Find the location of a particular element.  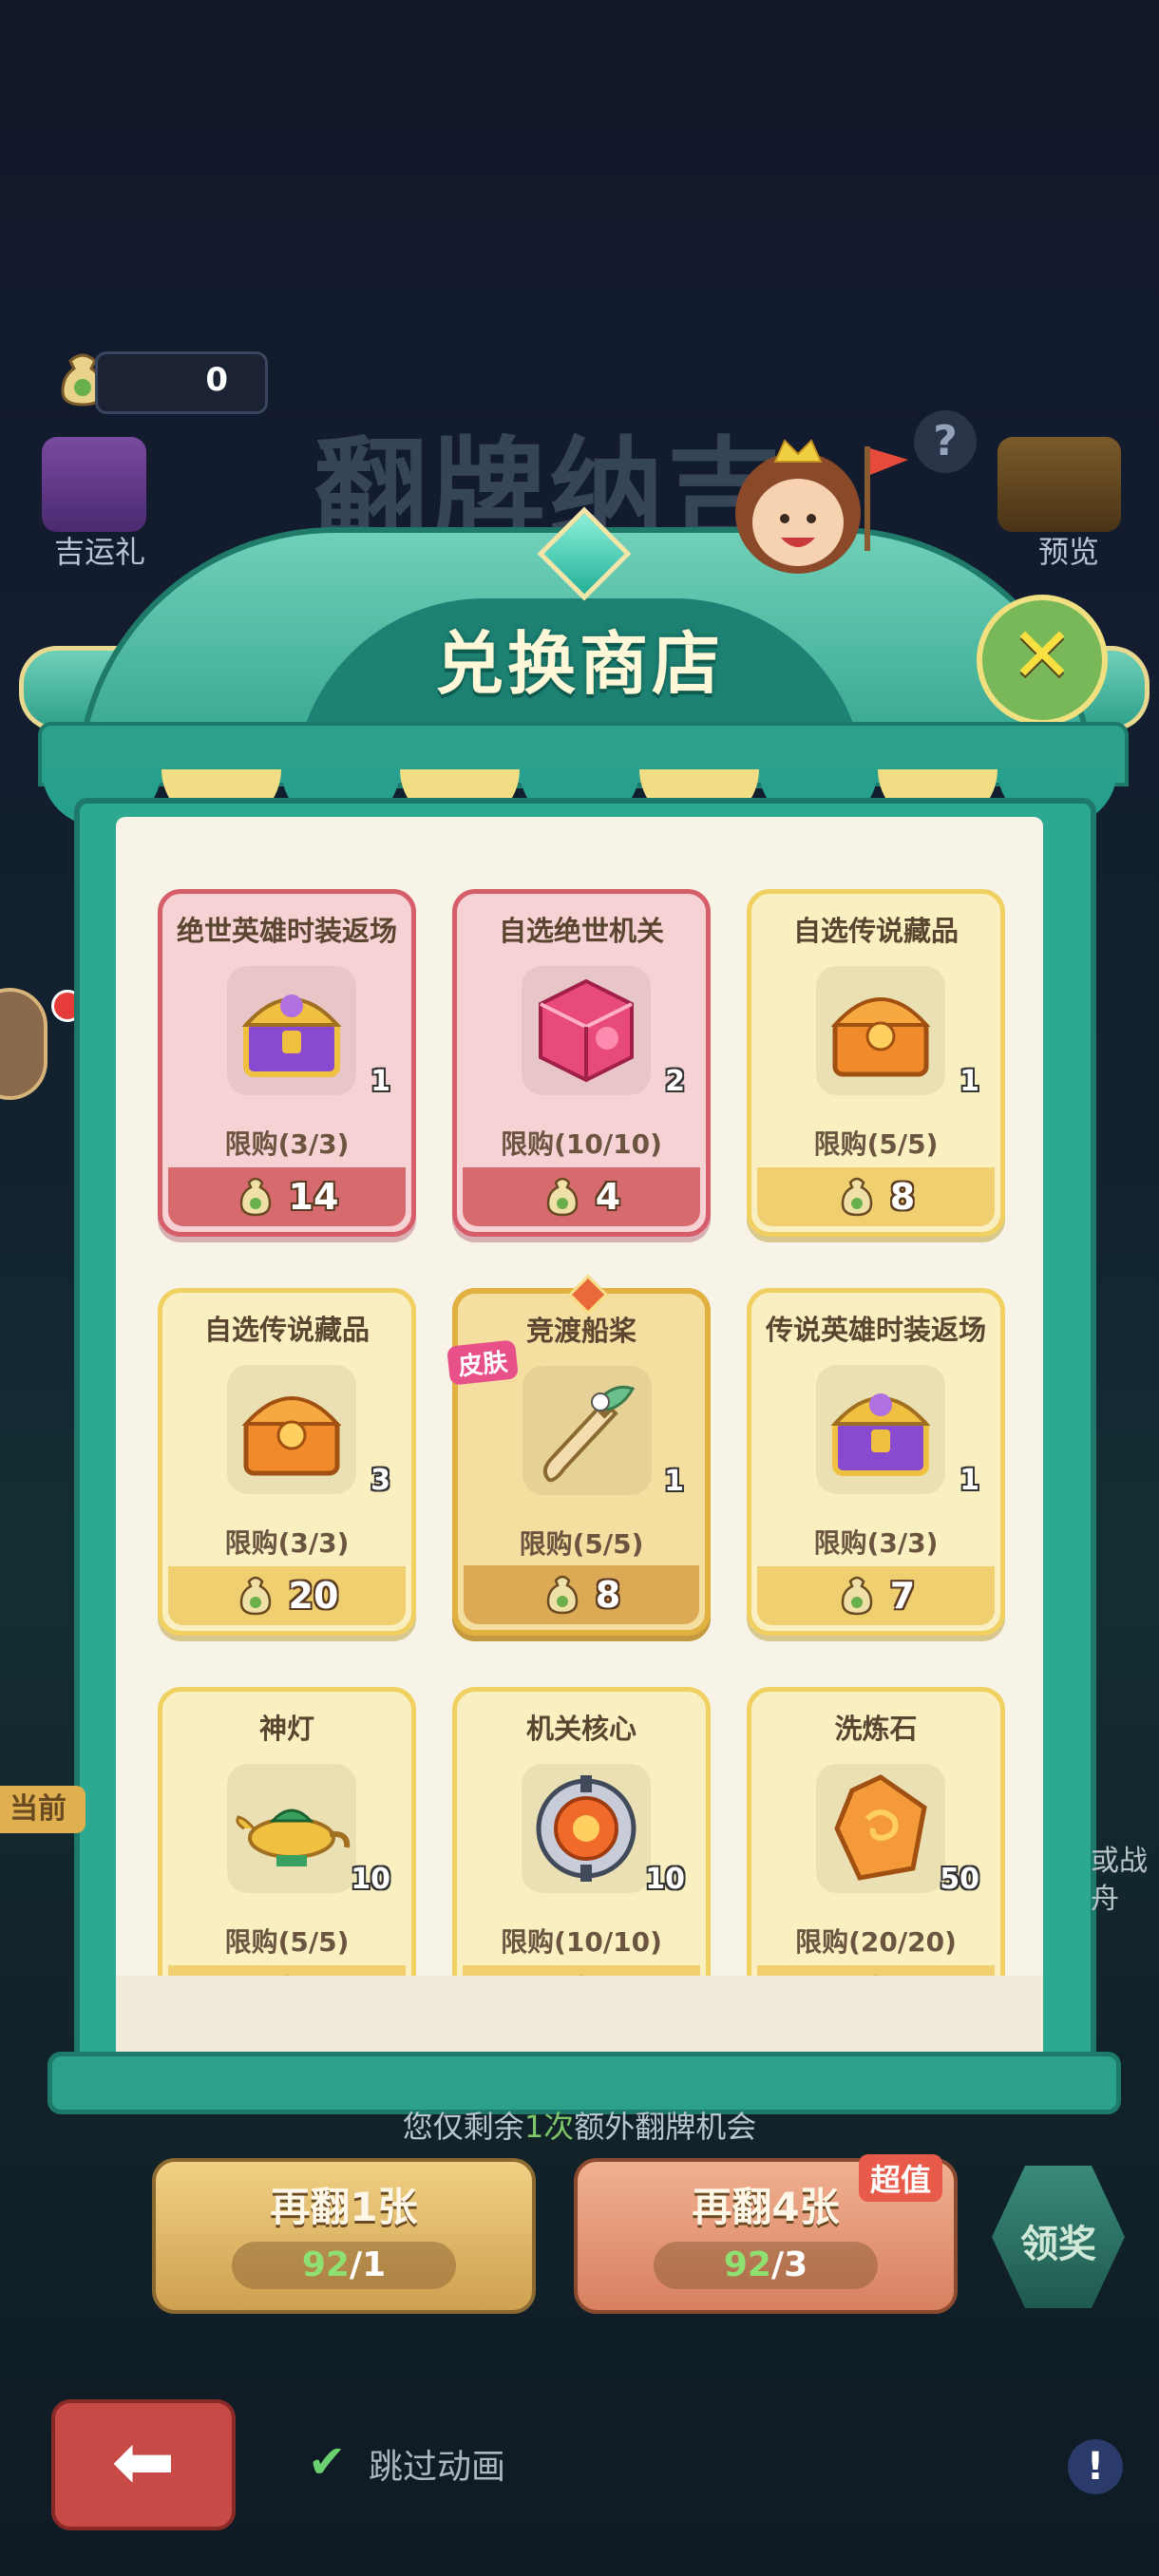

item-quantity: 50 is located at coordinates (959, 1879).